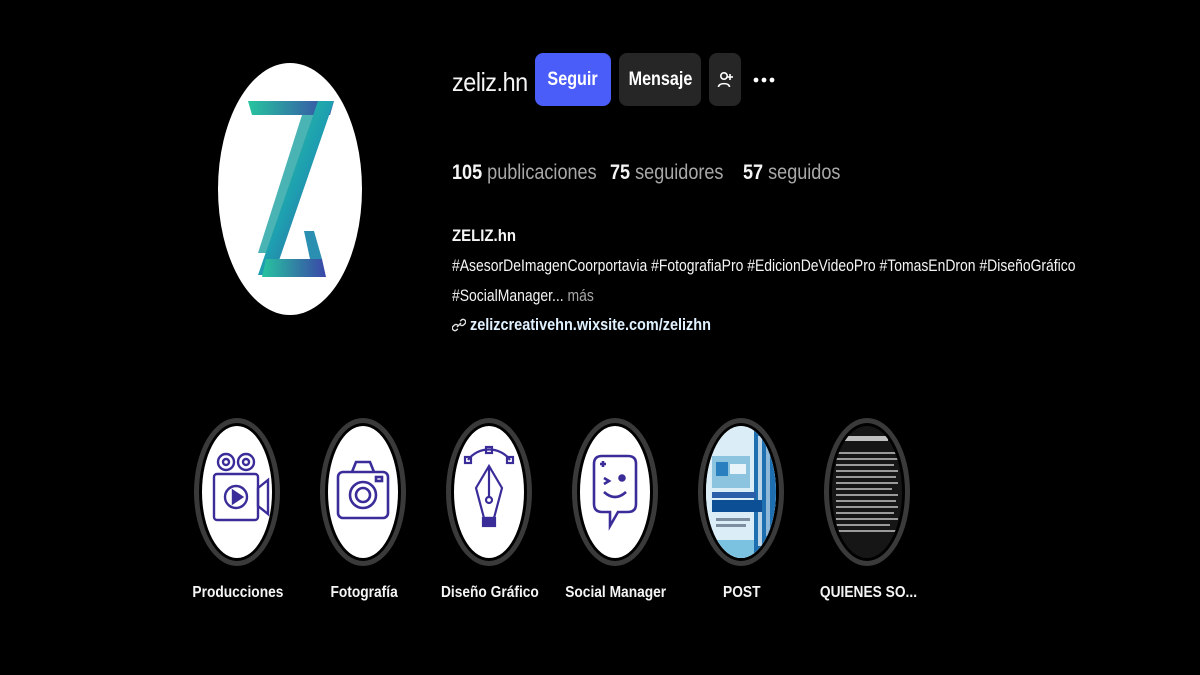  I want to click on stat-following-value: 57, so click(753, 172).